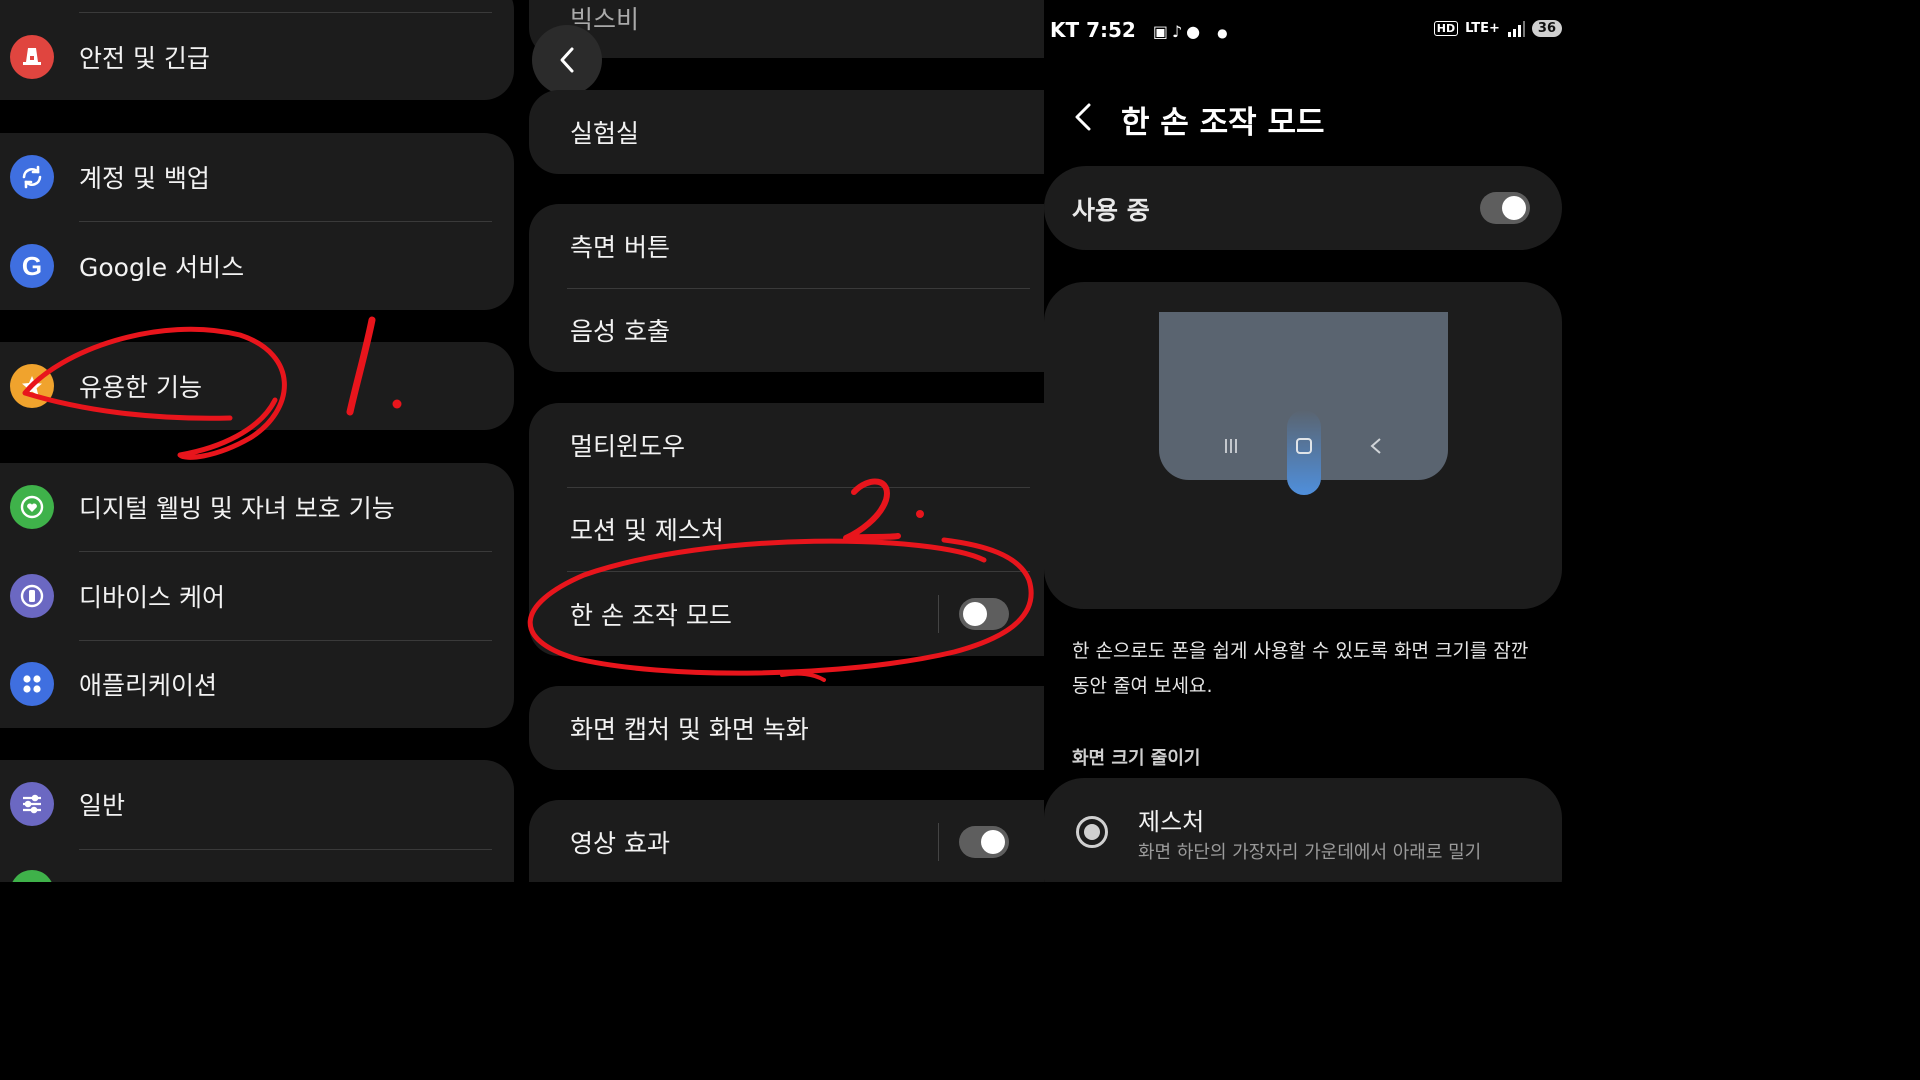  What do you see at coordinates (1111, 210) in the screenshot?
I see `master-switch-label: 사용 중` at bounding box center [1111, 210].